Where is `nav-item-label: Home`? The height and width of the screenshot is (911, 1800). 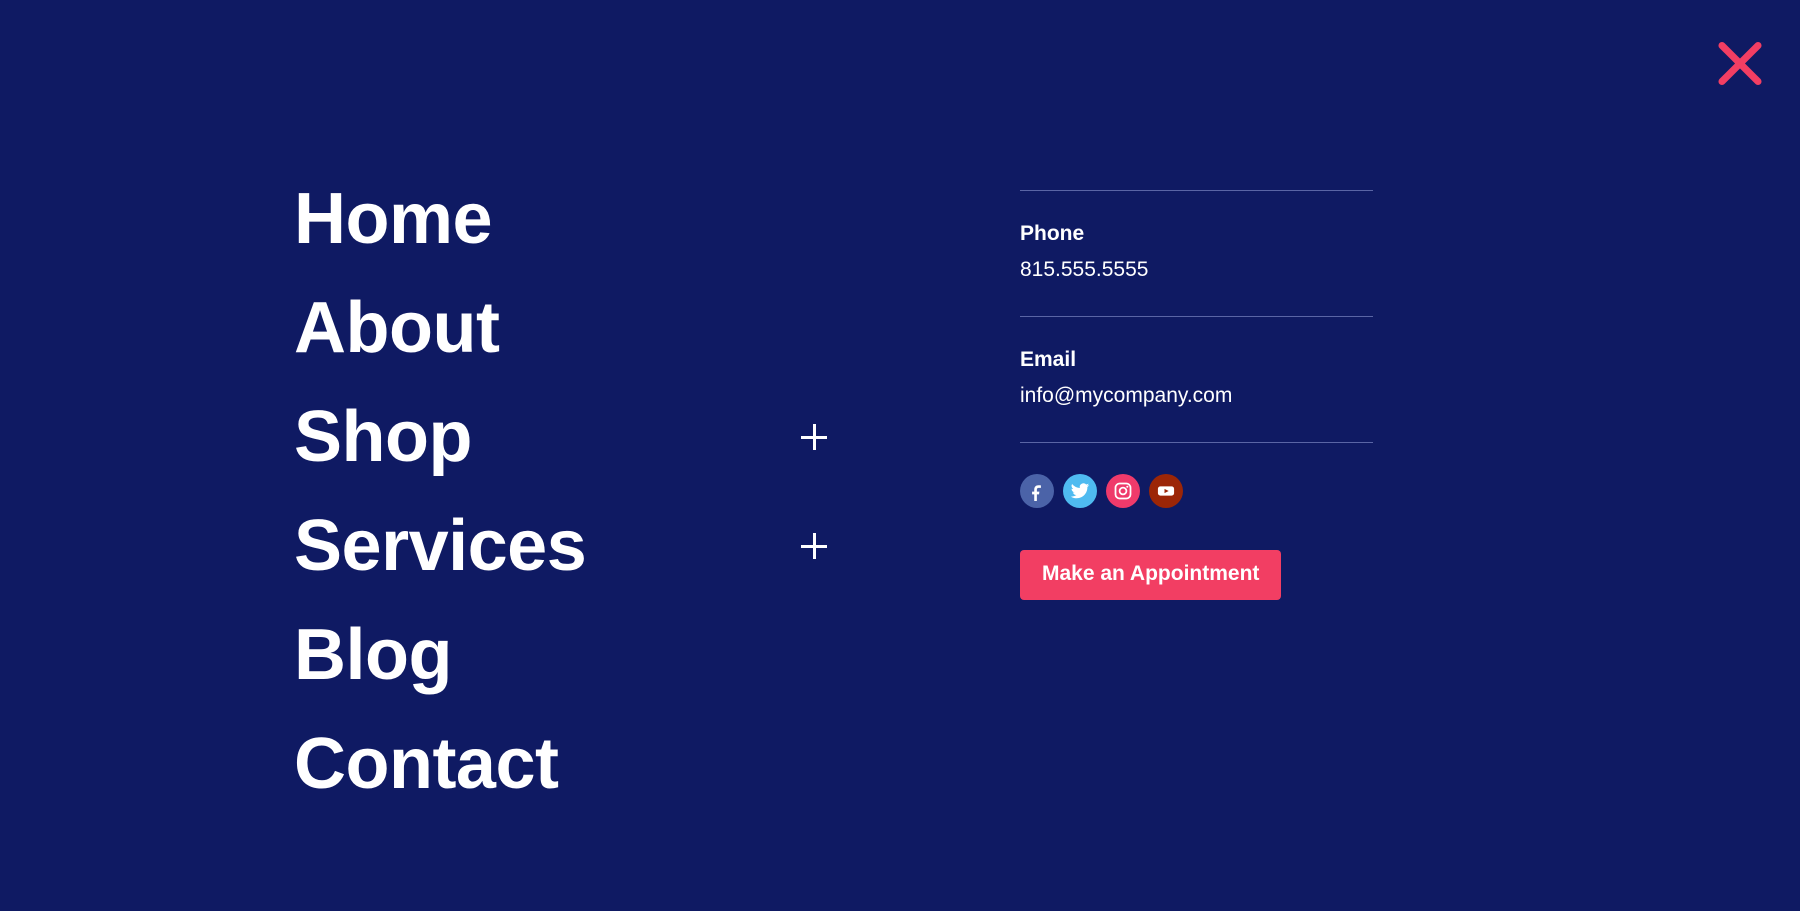
nav-item-label: Home is located at coordinates (393, 219).